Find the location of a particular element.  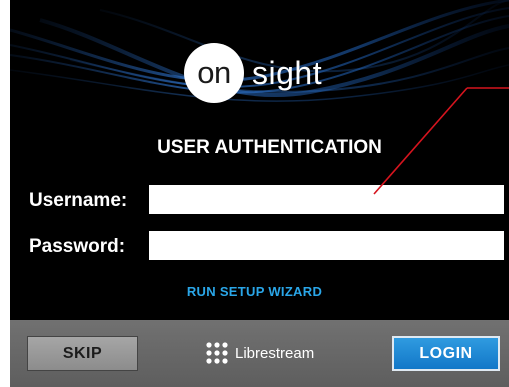

username-label: Username: is located at coordinates (78, 200).